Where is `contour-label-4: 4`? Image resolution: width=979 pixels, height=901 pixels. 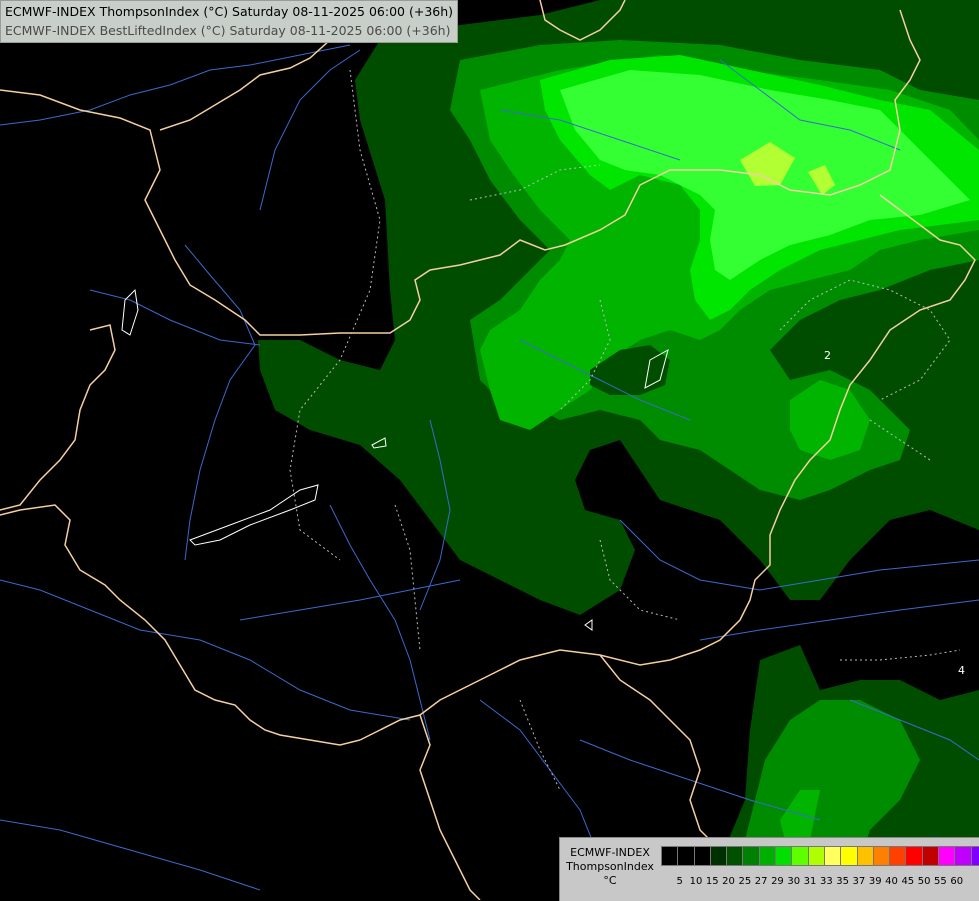
contour-label-4: 4 is located at coordinates (961, 670).